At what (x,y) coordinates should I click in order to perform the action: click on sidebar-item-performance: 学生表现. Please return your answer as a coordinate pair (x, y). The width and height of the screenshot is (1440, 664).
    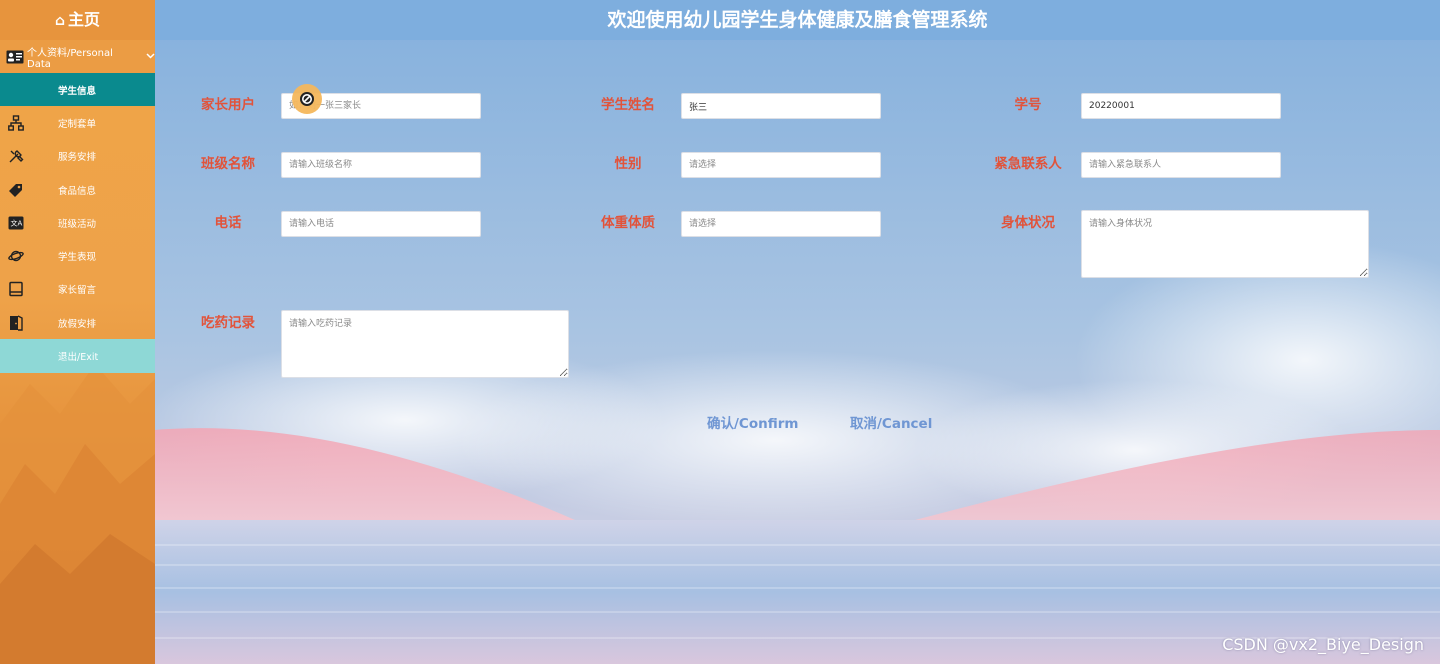
    Looking at the image, I should click on (77, 255).